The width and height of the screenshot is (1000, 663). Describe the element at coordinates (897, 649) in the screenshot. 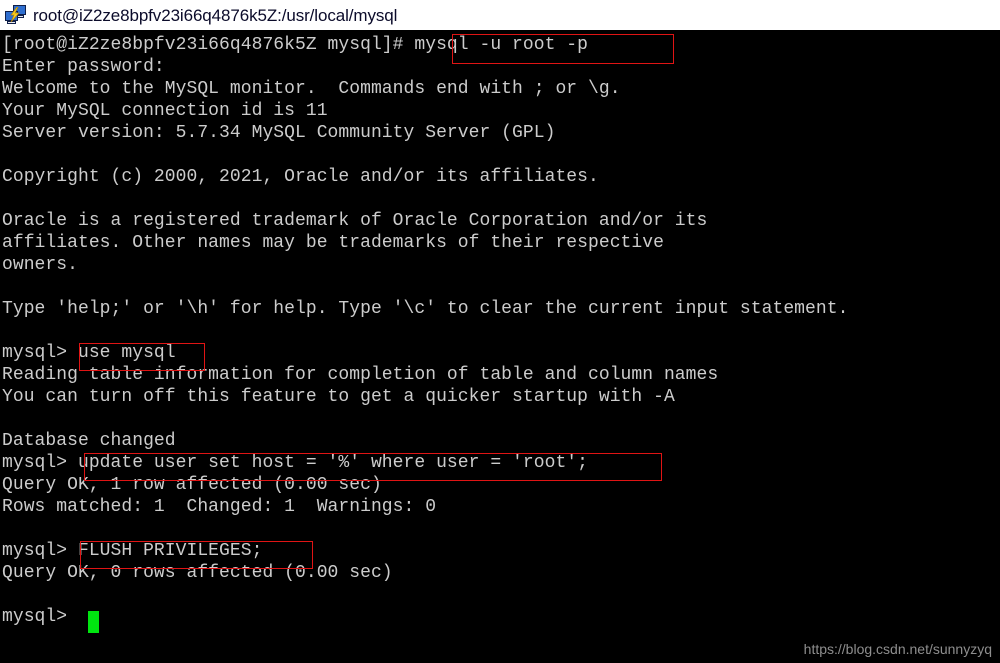

I see `watermark-text: https://blog.csdn.net/sunnyzyq` at that location.